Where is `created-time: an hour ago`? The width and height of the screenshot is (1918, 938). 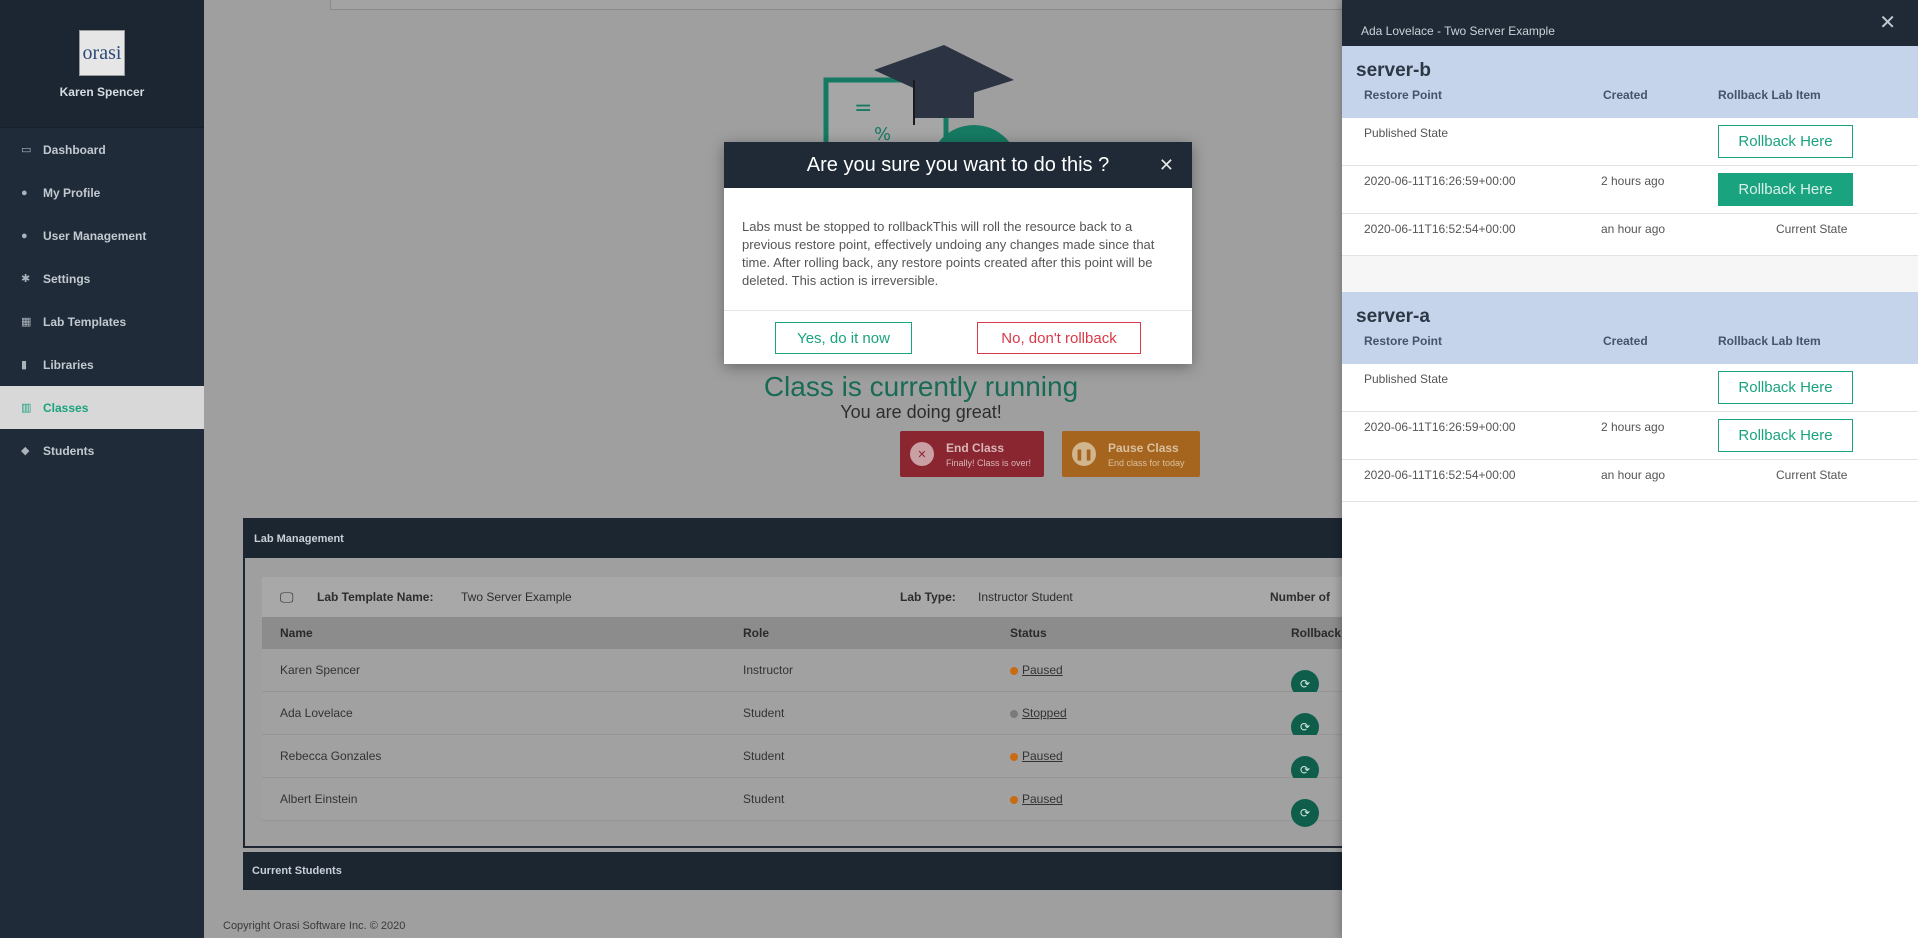
created-time: an hour ago is located at coordinates (1633, 475).